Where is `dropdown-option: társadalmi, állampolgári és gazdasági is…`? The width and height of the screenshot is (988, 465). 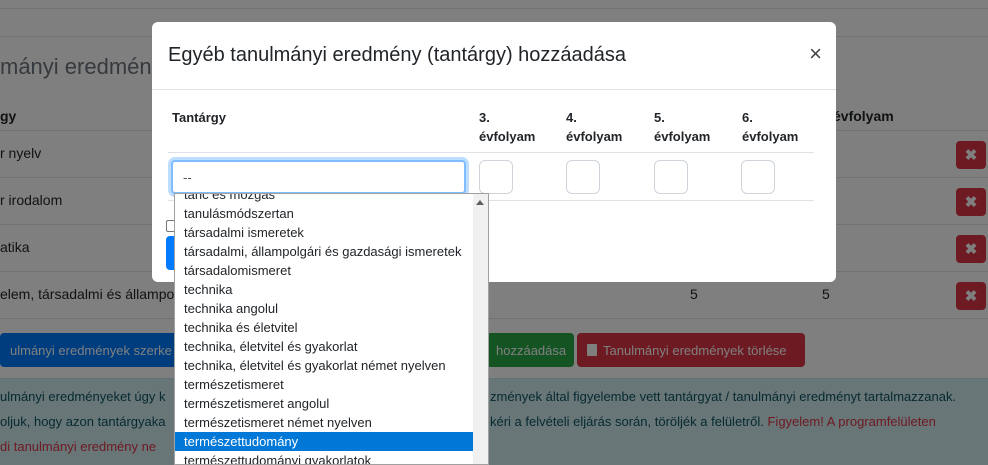
dropdown-option: társadalmi, állampolgári és gazdasági is… is located at coordinates (331, 251).